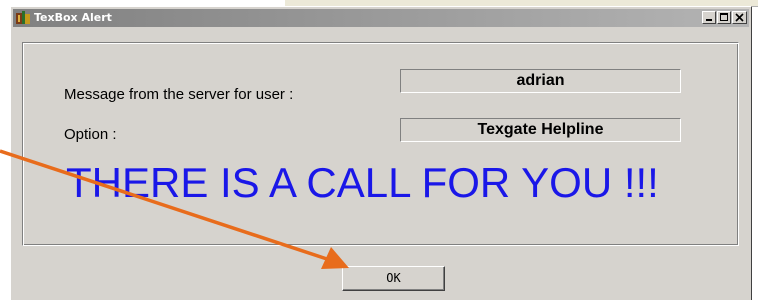  I want to click on maximize-button, so click(724, 17).